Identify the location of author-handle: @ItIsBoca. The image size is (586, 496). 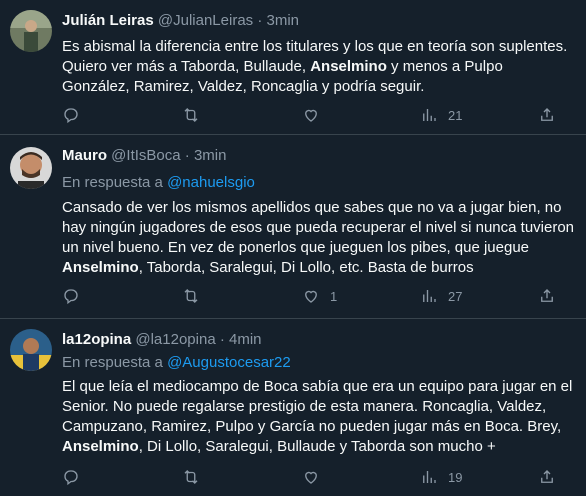
(145, 155).